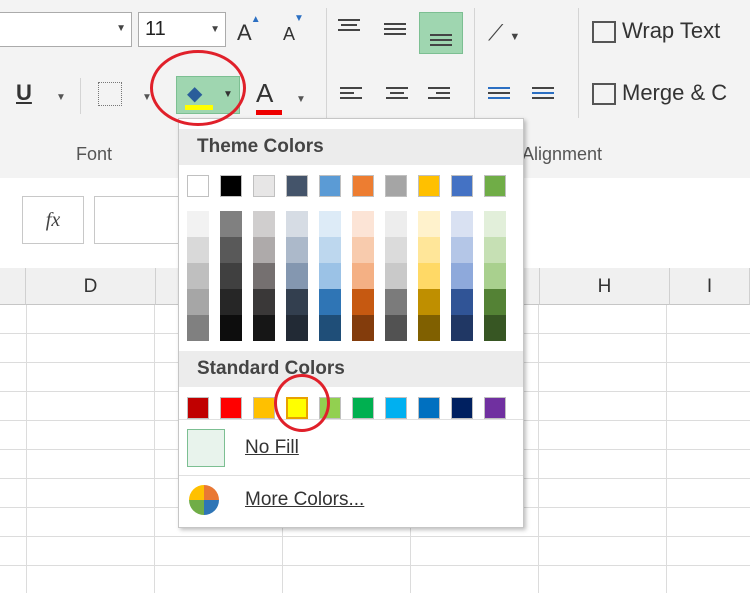  What do you see at coordinates (294, 29) in the screenshot?
I see `decrease-font-size-button: A▼` at bounding box center [294, 29].